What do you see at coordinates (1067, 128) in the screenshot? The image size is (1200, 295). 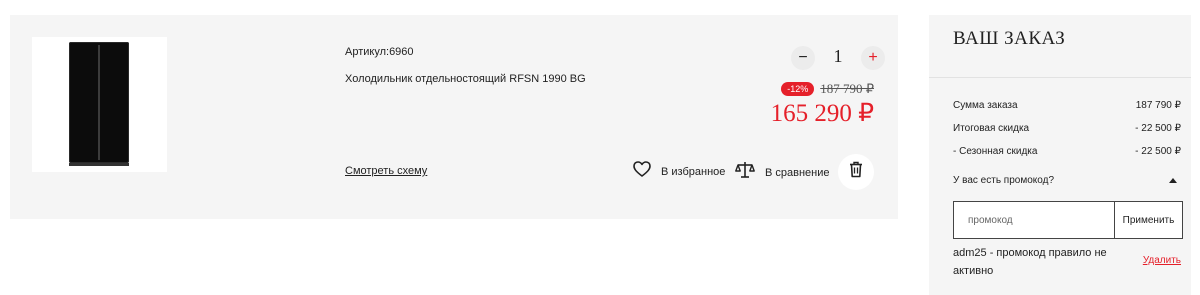 I see `total-discount-row: Итоговая скидка - 22 500 ₽` at bounding box center [1067, 128].